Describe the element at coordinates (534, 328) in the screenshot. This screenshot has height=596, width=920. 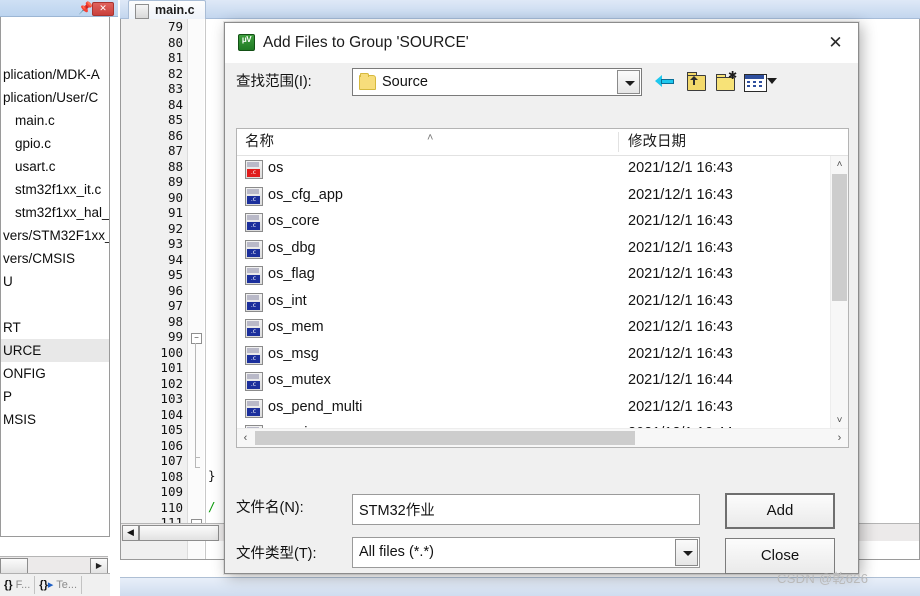
I see `table-row: .c os_mem 2021/12/1 16:43` at that location.